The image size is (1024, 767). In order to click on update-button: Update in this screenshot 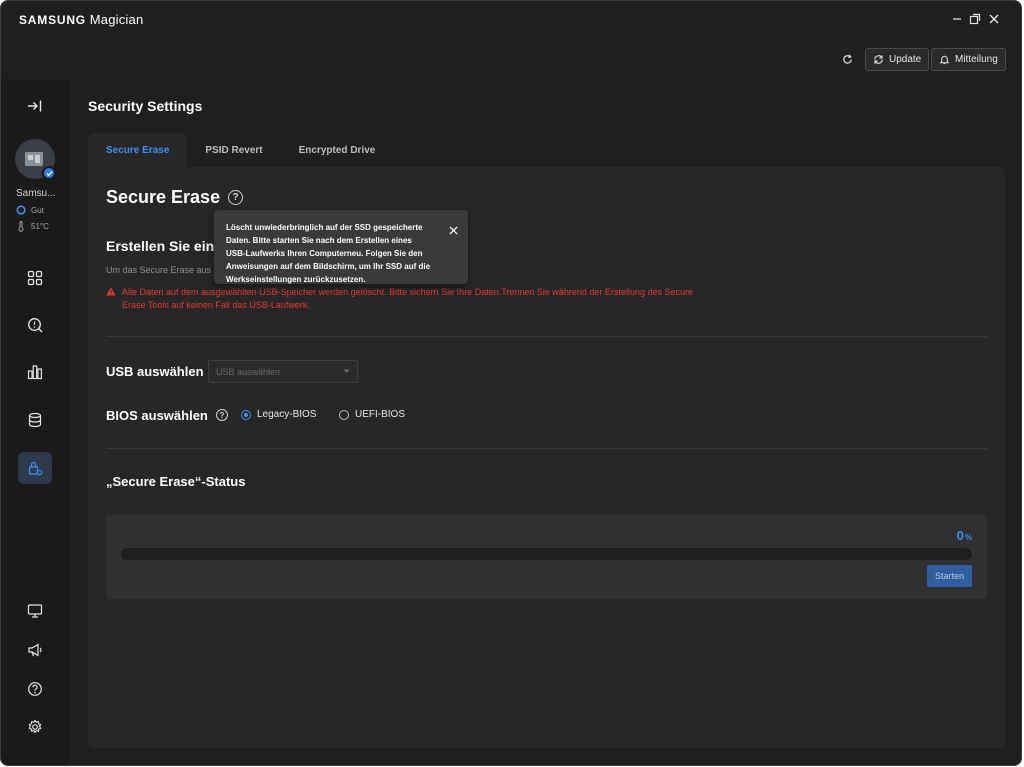, I will do `click(897, 59)`.